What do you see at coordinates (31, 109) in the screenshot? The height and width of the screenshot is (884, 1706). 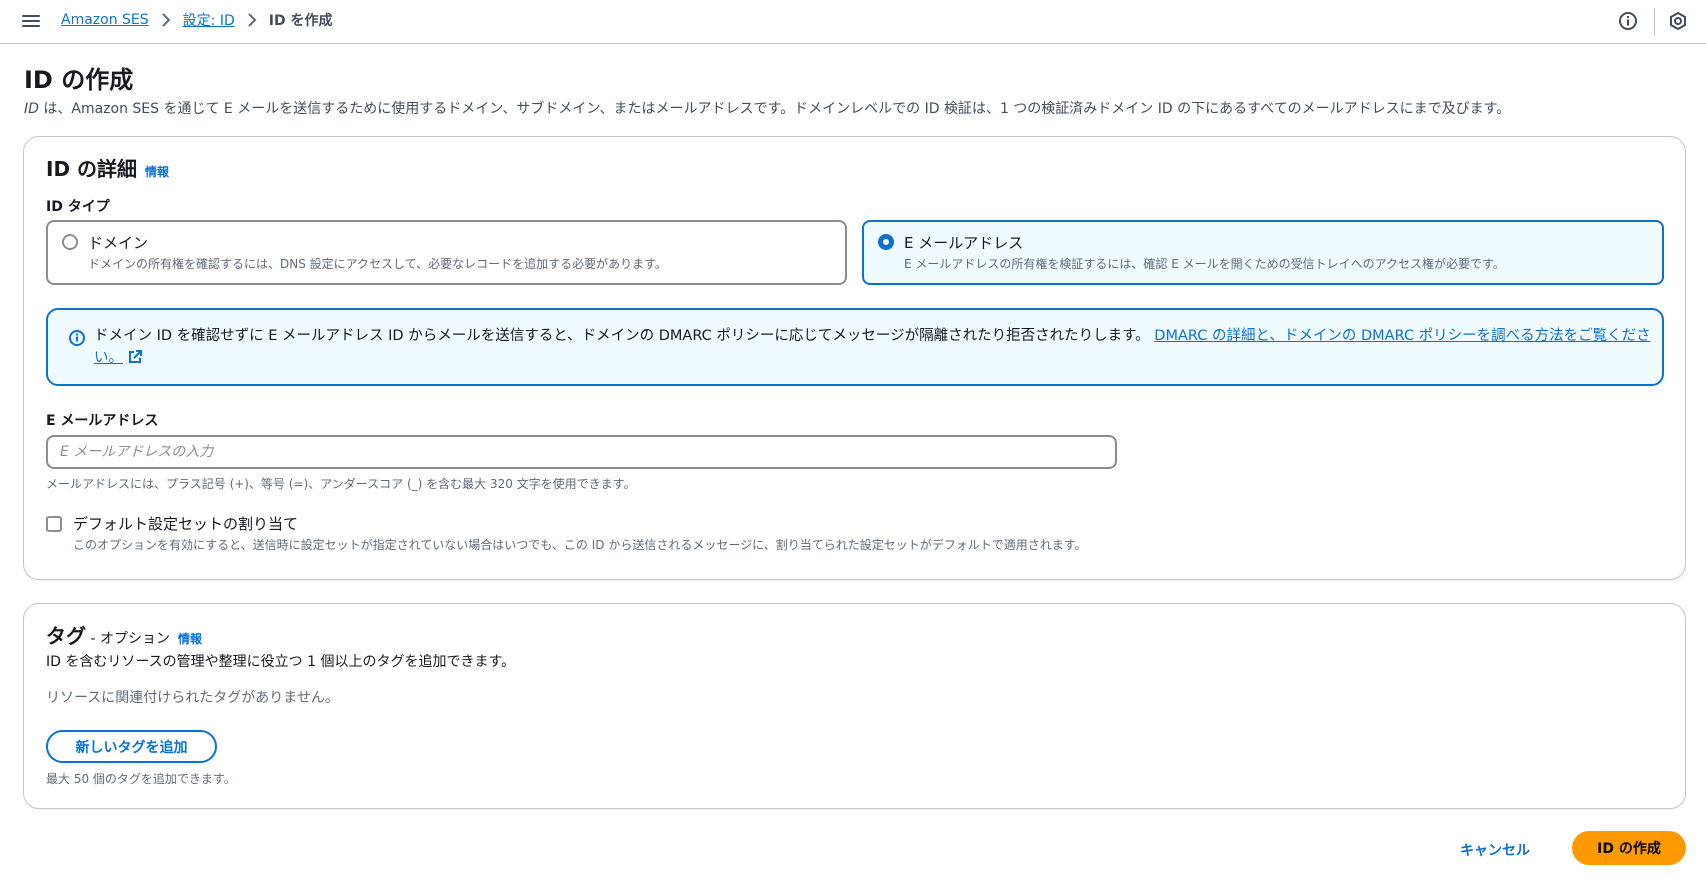 I see `page-description-italic: ID` at bounding box center [31, 109].